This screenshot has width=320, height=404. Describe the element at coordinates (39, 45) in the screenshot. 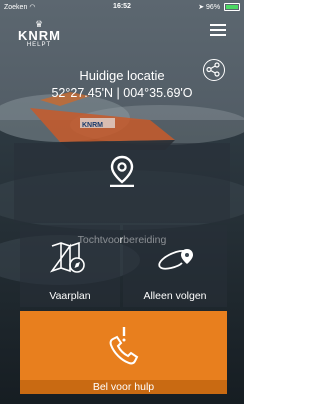

I see `logo-tagline: HELPT` at that location.